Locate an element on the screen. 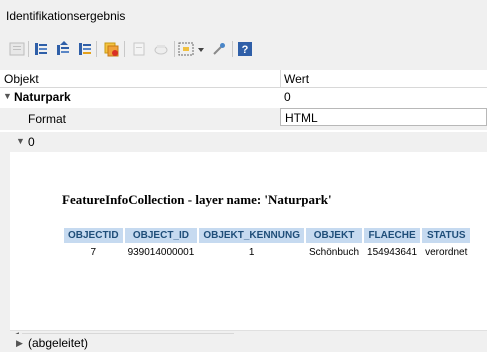 This screenshot has height=352, width=487. feature-label: 0 is located at coordinates (31, 142).